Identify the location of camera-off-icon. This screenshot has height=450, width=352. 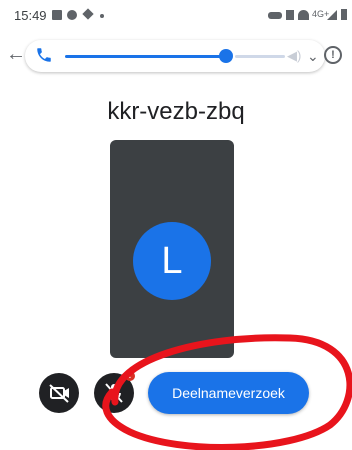
(59, 393).